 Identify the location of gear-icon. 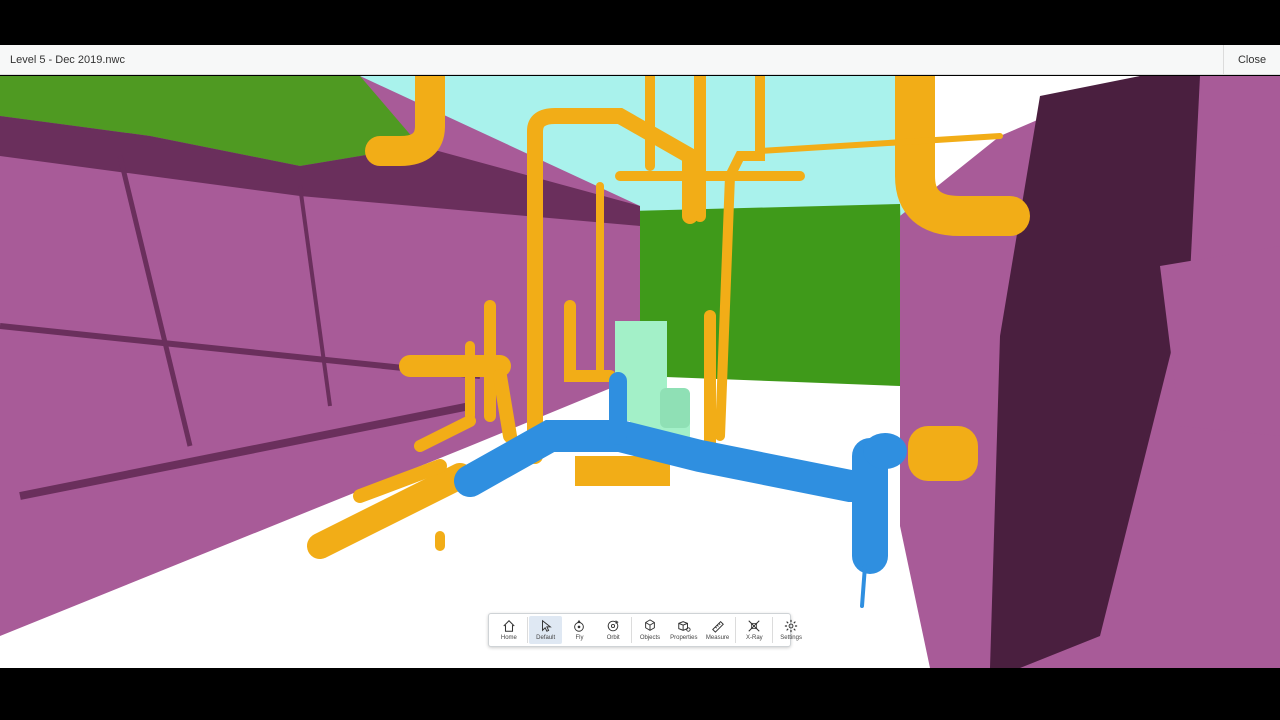
(791, 626).